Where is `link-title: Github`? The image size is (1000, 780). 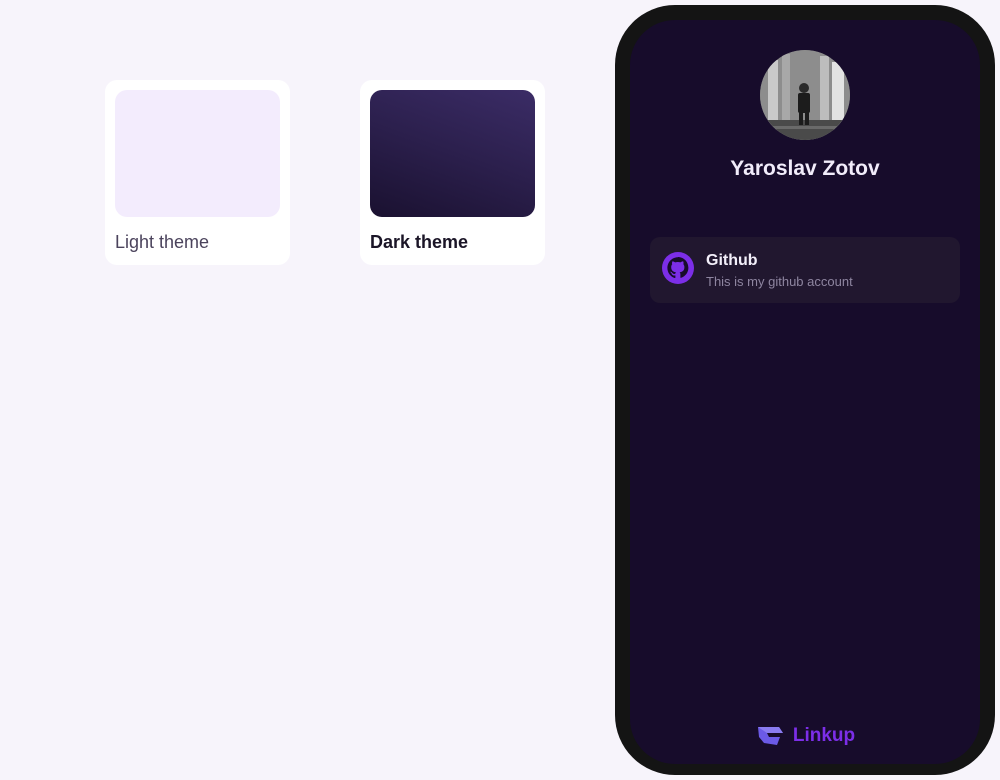
link-title: Github is located at coordinates (732, 260).